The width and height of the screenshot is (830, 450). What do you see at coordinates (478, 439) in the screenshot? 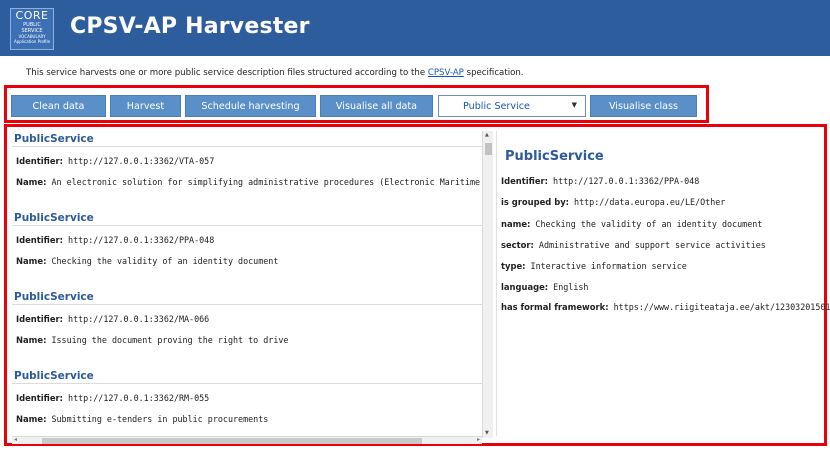
I see `scroll-right-icon: ▸` at bounding box center [478, 439].